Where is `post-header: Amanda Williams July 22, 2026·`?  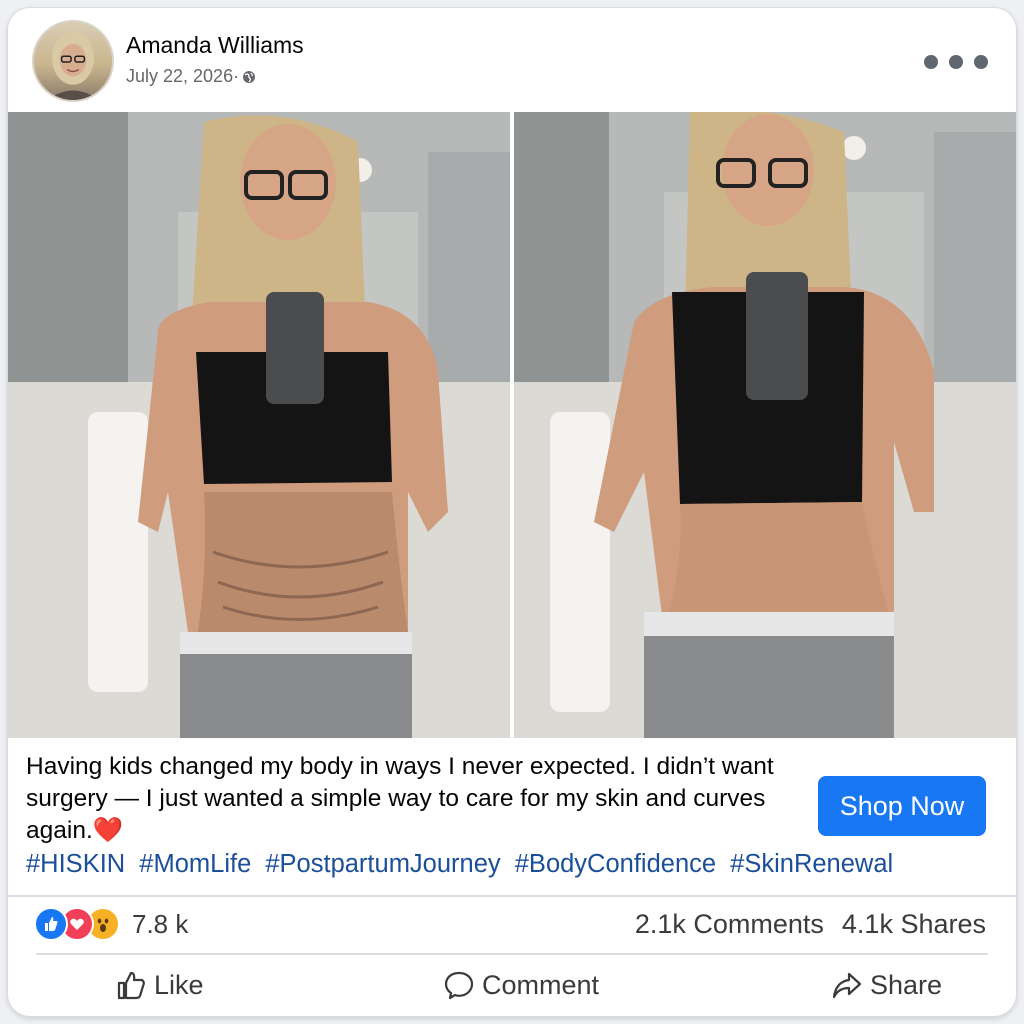 post-header: Amanda Williams July 22, 2026· is located at coordinates (512, 60).